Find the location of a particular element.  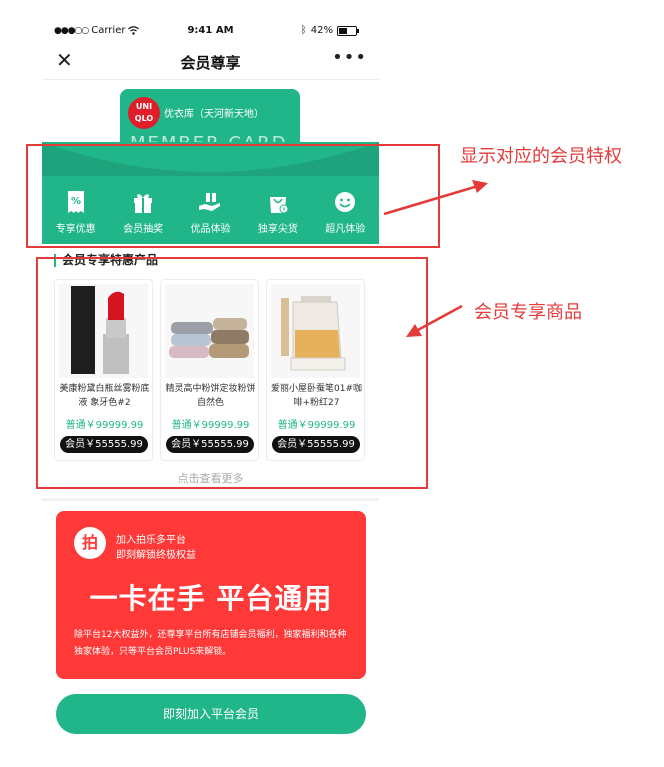

promo-headline: 一卡在手 平台通用 is located at coordinates (211, 598).